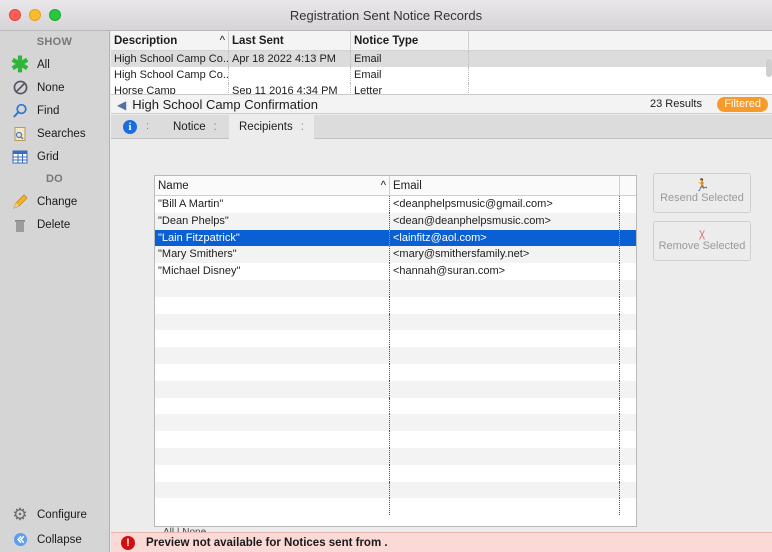  Describe the element at coordinates (505, 185) in the screenshot. I see `column-header-email: Email` at that location.